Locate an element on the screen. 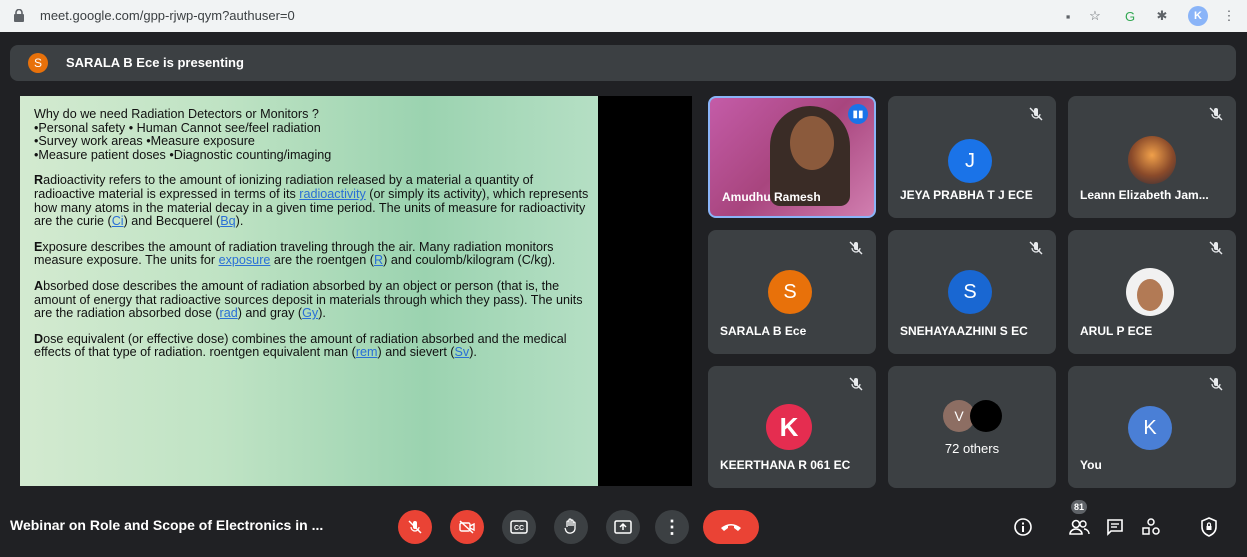 This screenshot has height=557, width=1247. slide-bullet: •Survey work areas •Measure exposure is located at coordinates (144, 141).